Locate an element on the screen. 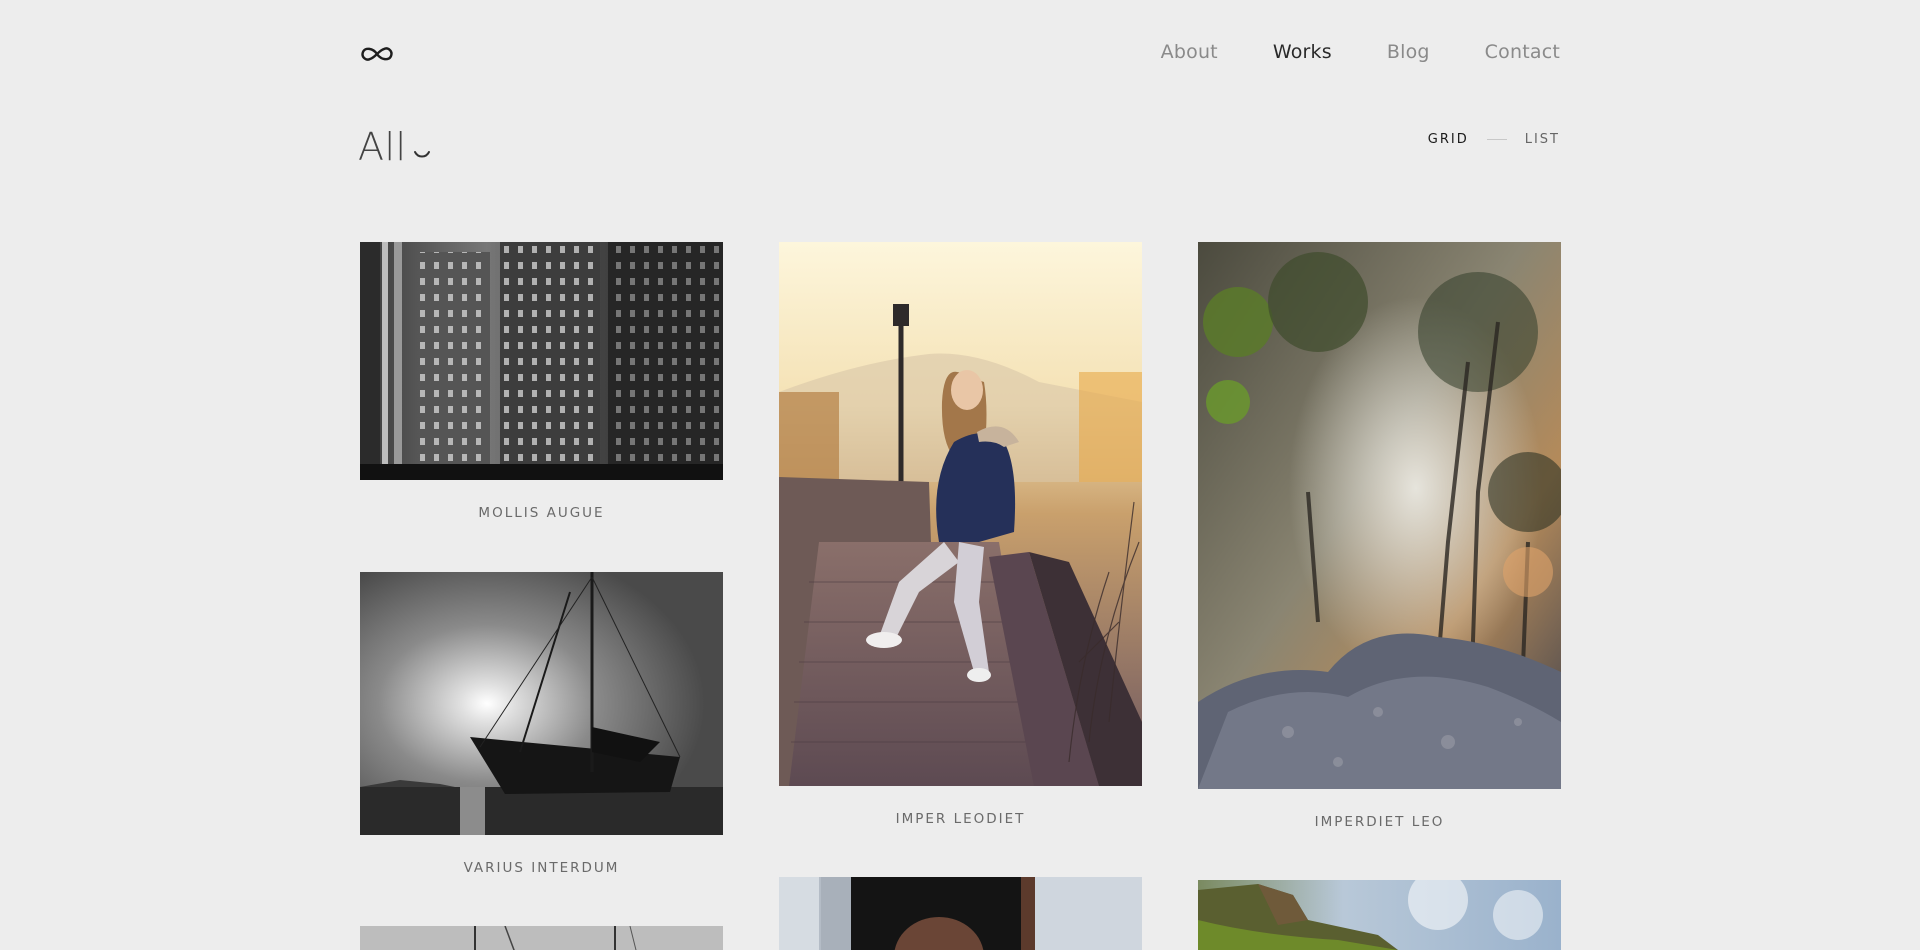  work-caption: VARIUS INTERDUM is located at coordinates (541, 868).